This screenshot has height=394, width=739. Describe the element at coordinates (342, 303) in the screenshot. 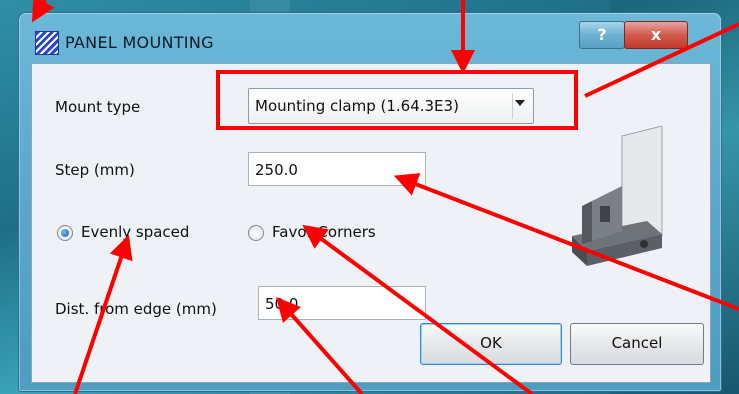

I see `dist-from-edge-input: 50.0` at that location.